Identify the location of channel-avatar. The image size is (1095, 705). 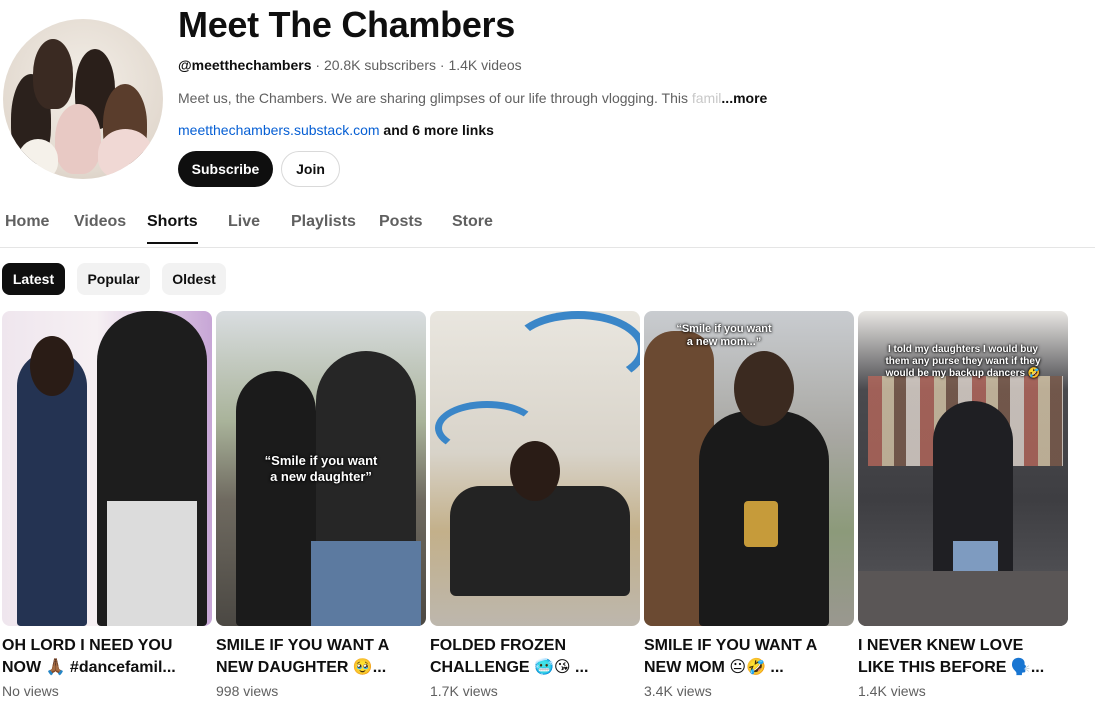
(83, 99).